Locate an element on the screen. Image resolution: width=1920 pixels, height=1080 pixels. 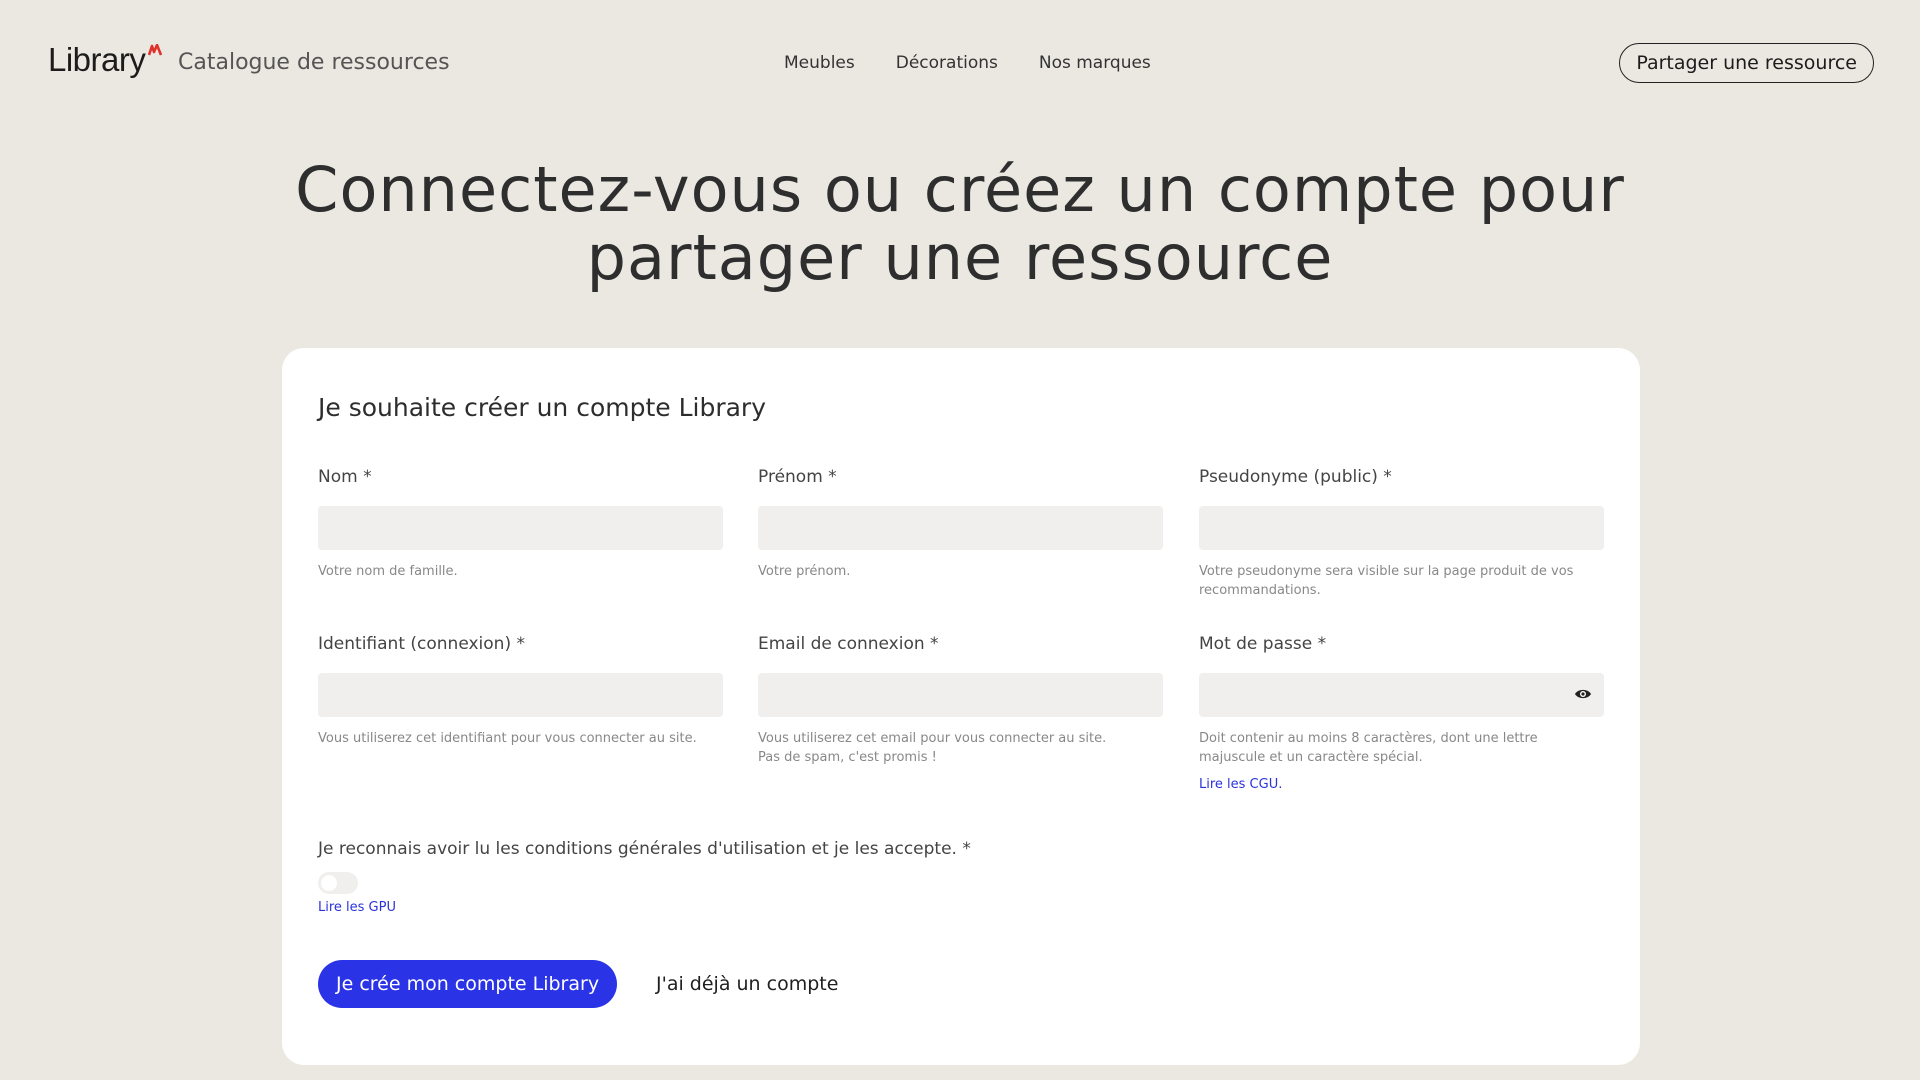
share-resource-button: Partager une ressource is located at coordinates (1746, 63).